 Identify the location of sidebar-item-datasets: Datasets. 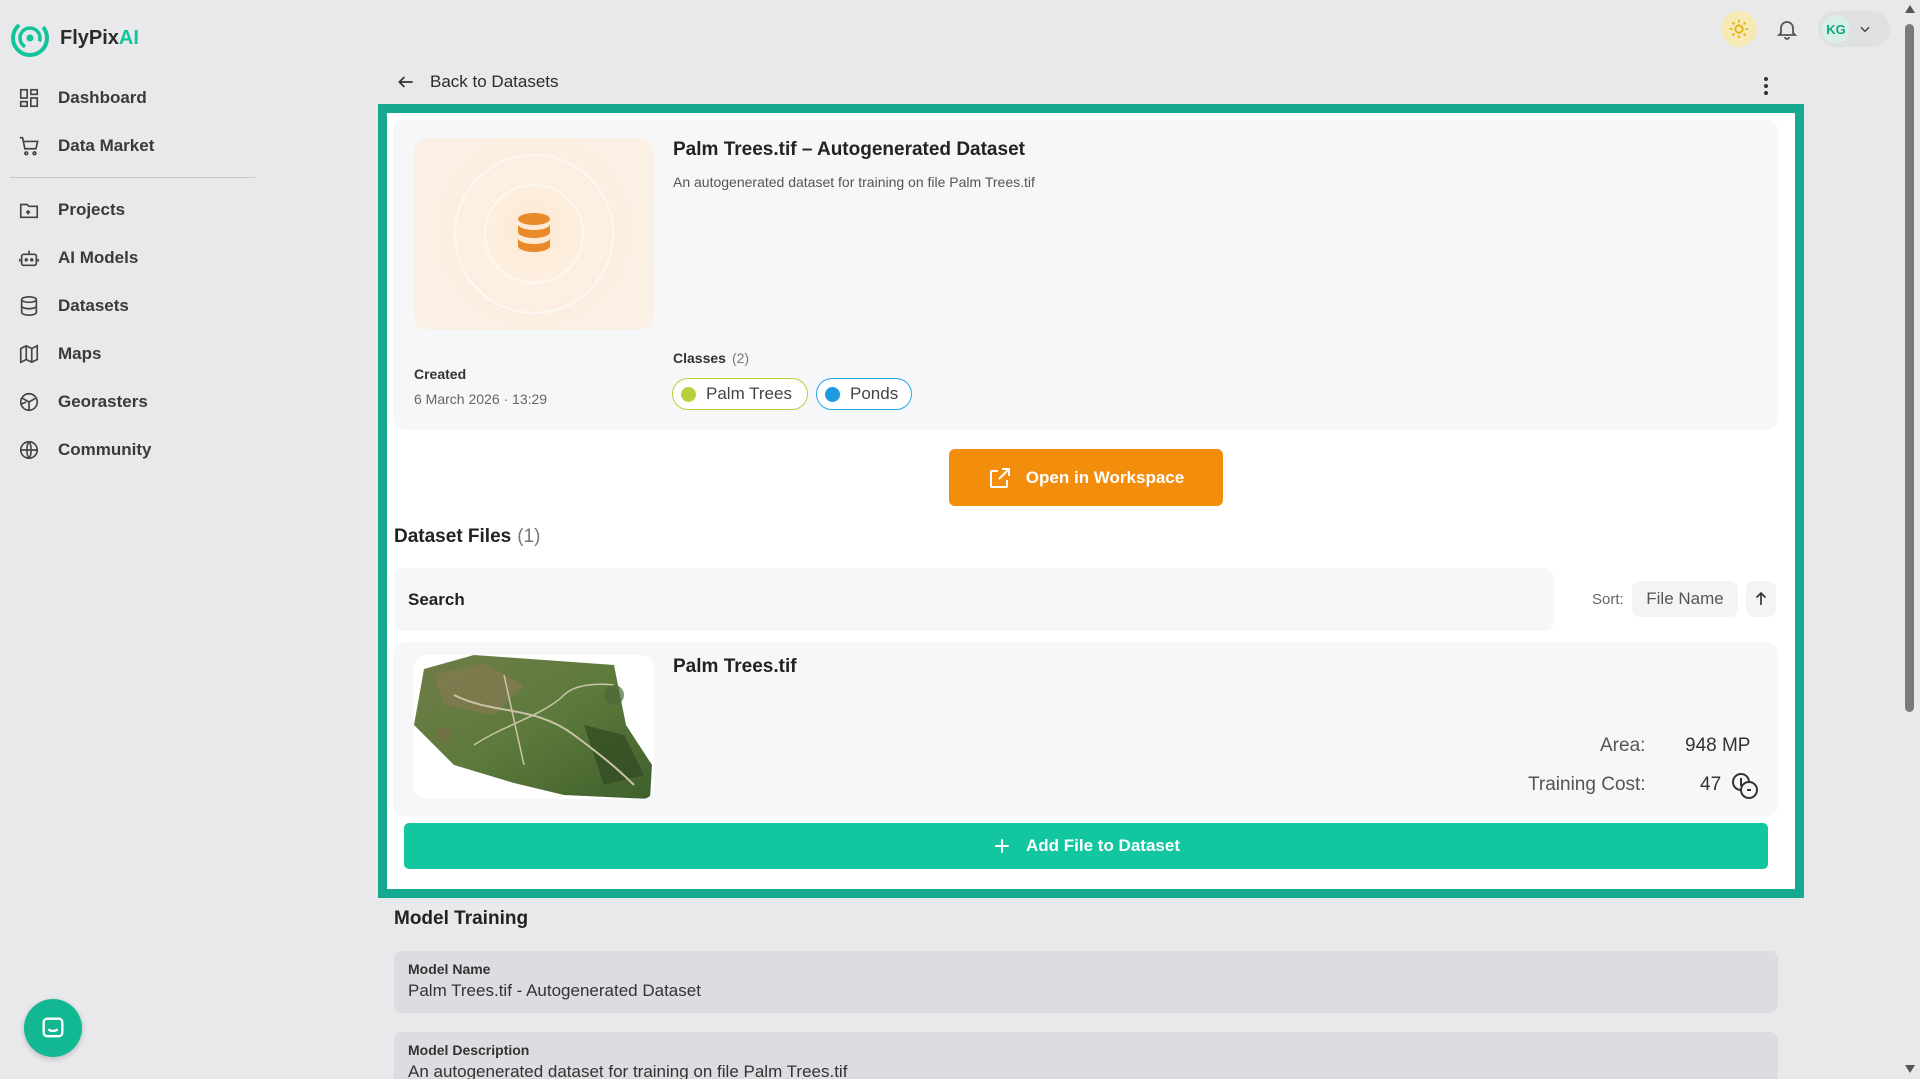
(73, 306).